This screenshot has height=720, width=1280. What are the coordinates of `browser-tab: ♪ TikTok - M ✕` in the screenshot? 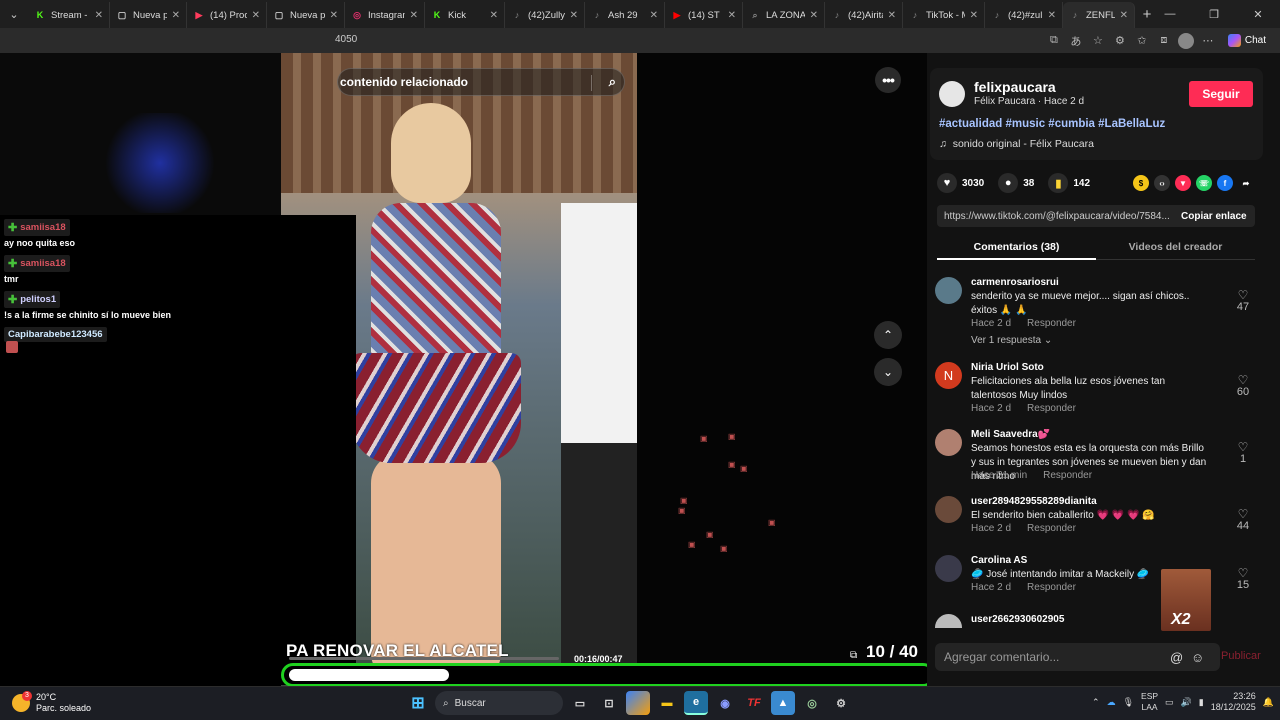 It's located at (944, 15).